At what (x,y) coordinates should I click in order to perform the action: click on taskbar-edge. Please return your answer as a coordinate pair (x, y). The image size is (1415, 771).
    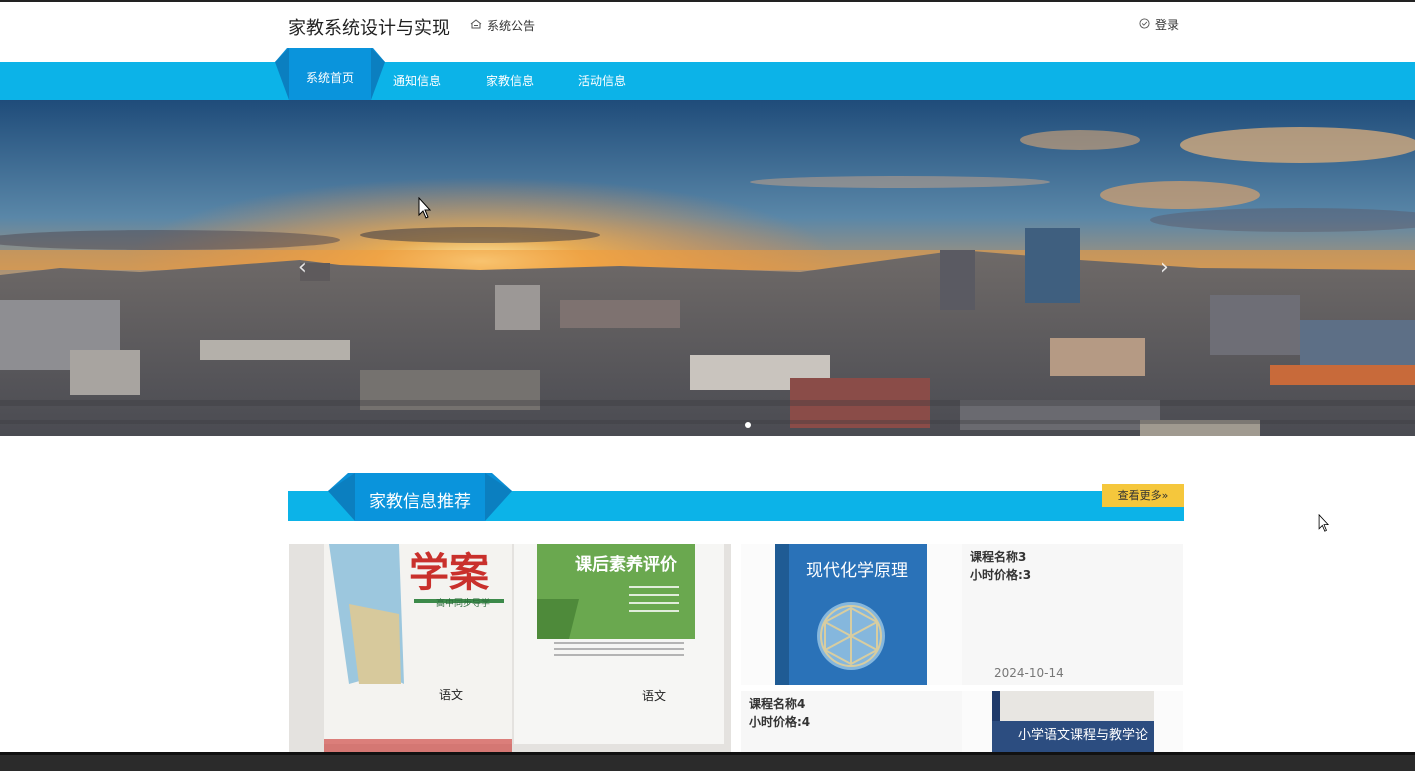
    Looking at the image, I should click on (707, 753).